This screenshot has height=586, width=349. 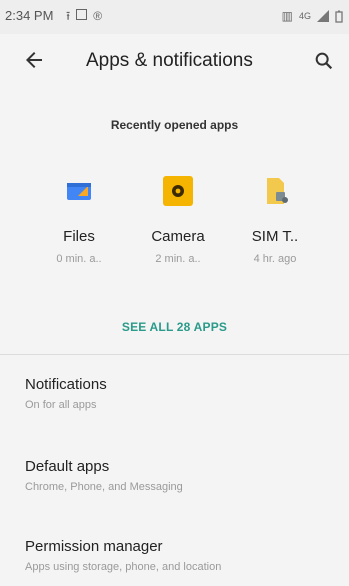 What do you see at coordinates (123, 567) in the screenshot?
I see `setting-subtitle: Apps using storage, phone, and location` at bounding box center [123, 567].